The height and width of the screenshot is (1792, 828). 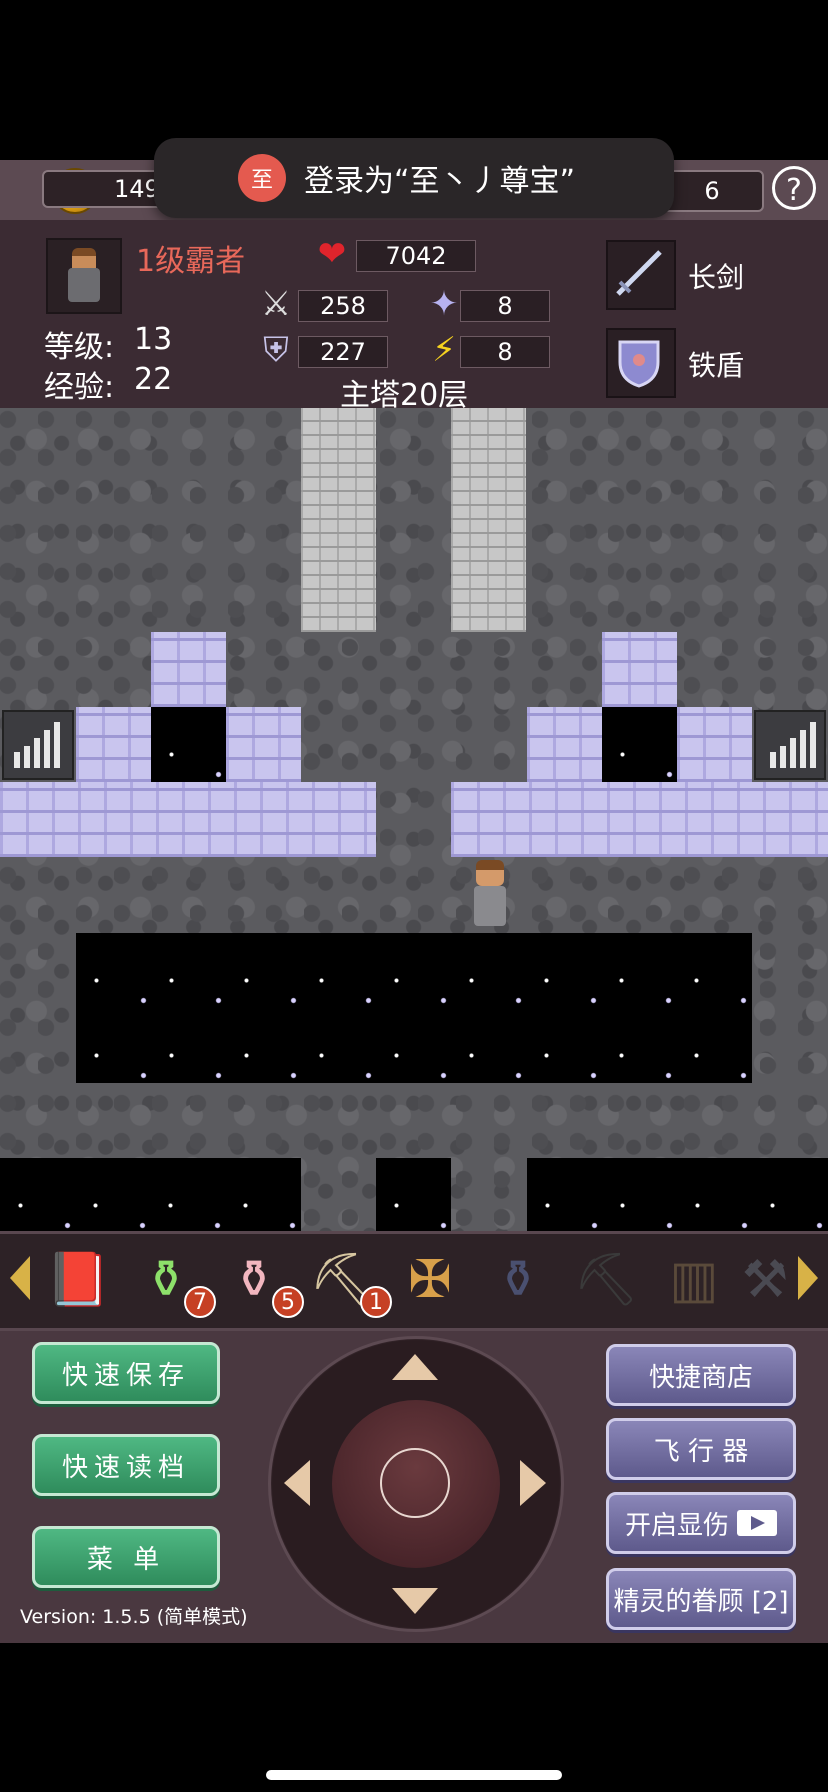 I want to click on dark-pickaxe-icon: ⛏, so click(x=606, y=1280).